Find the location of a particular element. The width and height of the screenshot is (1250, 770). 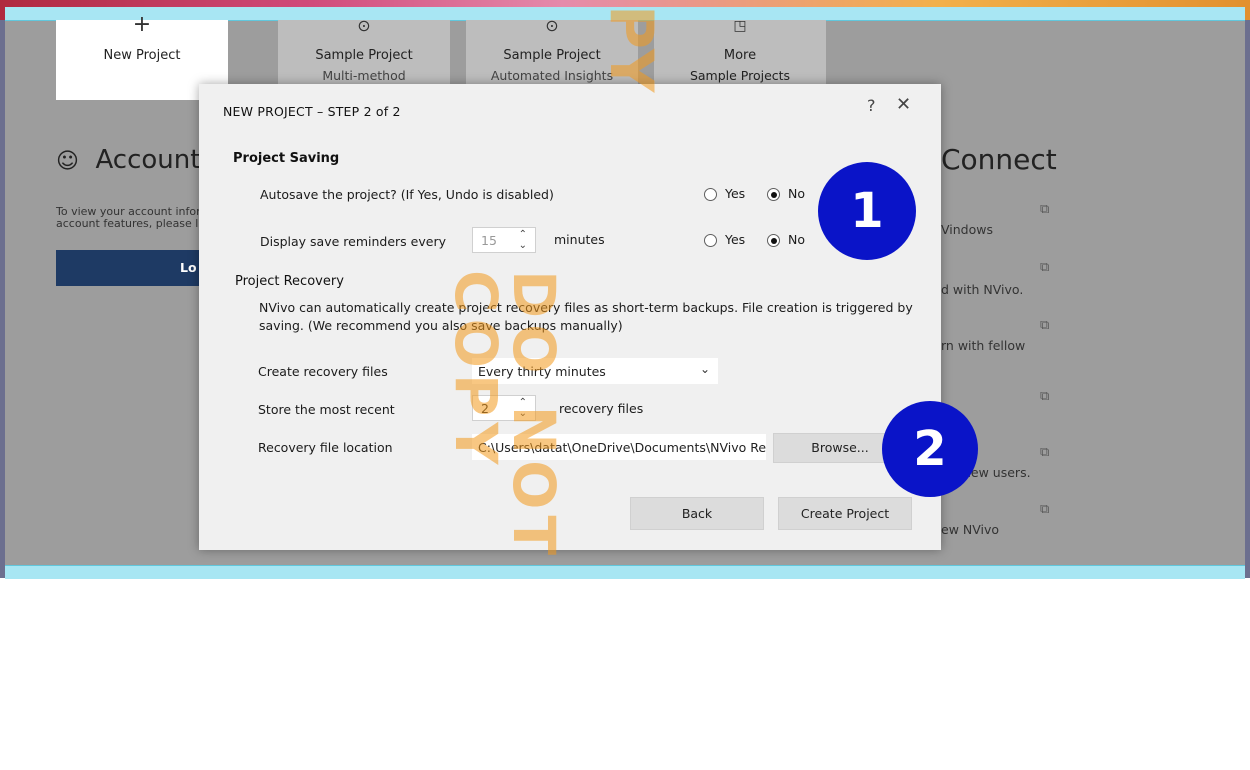

reminder-yes-radio: Yes is located at coordinates (724, 239).